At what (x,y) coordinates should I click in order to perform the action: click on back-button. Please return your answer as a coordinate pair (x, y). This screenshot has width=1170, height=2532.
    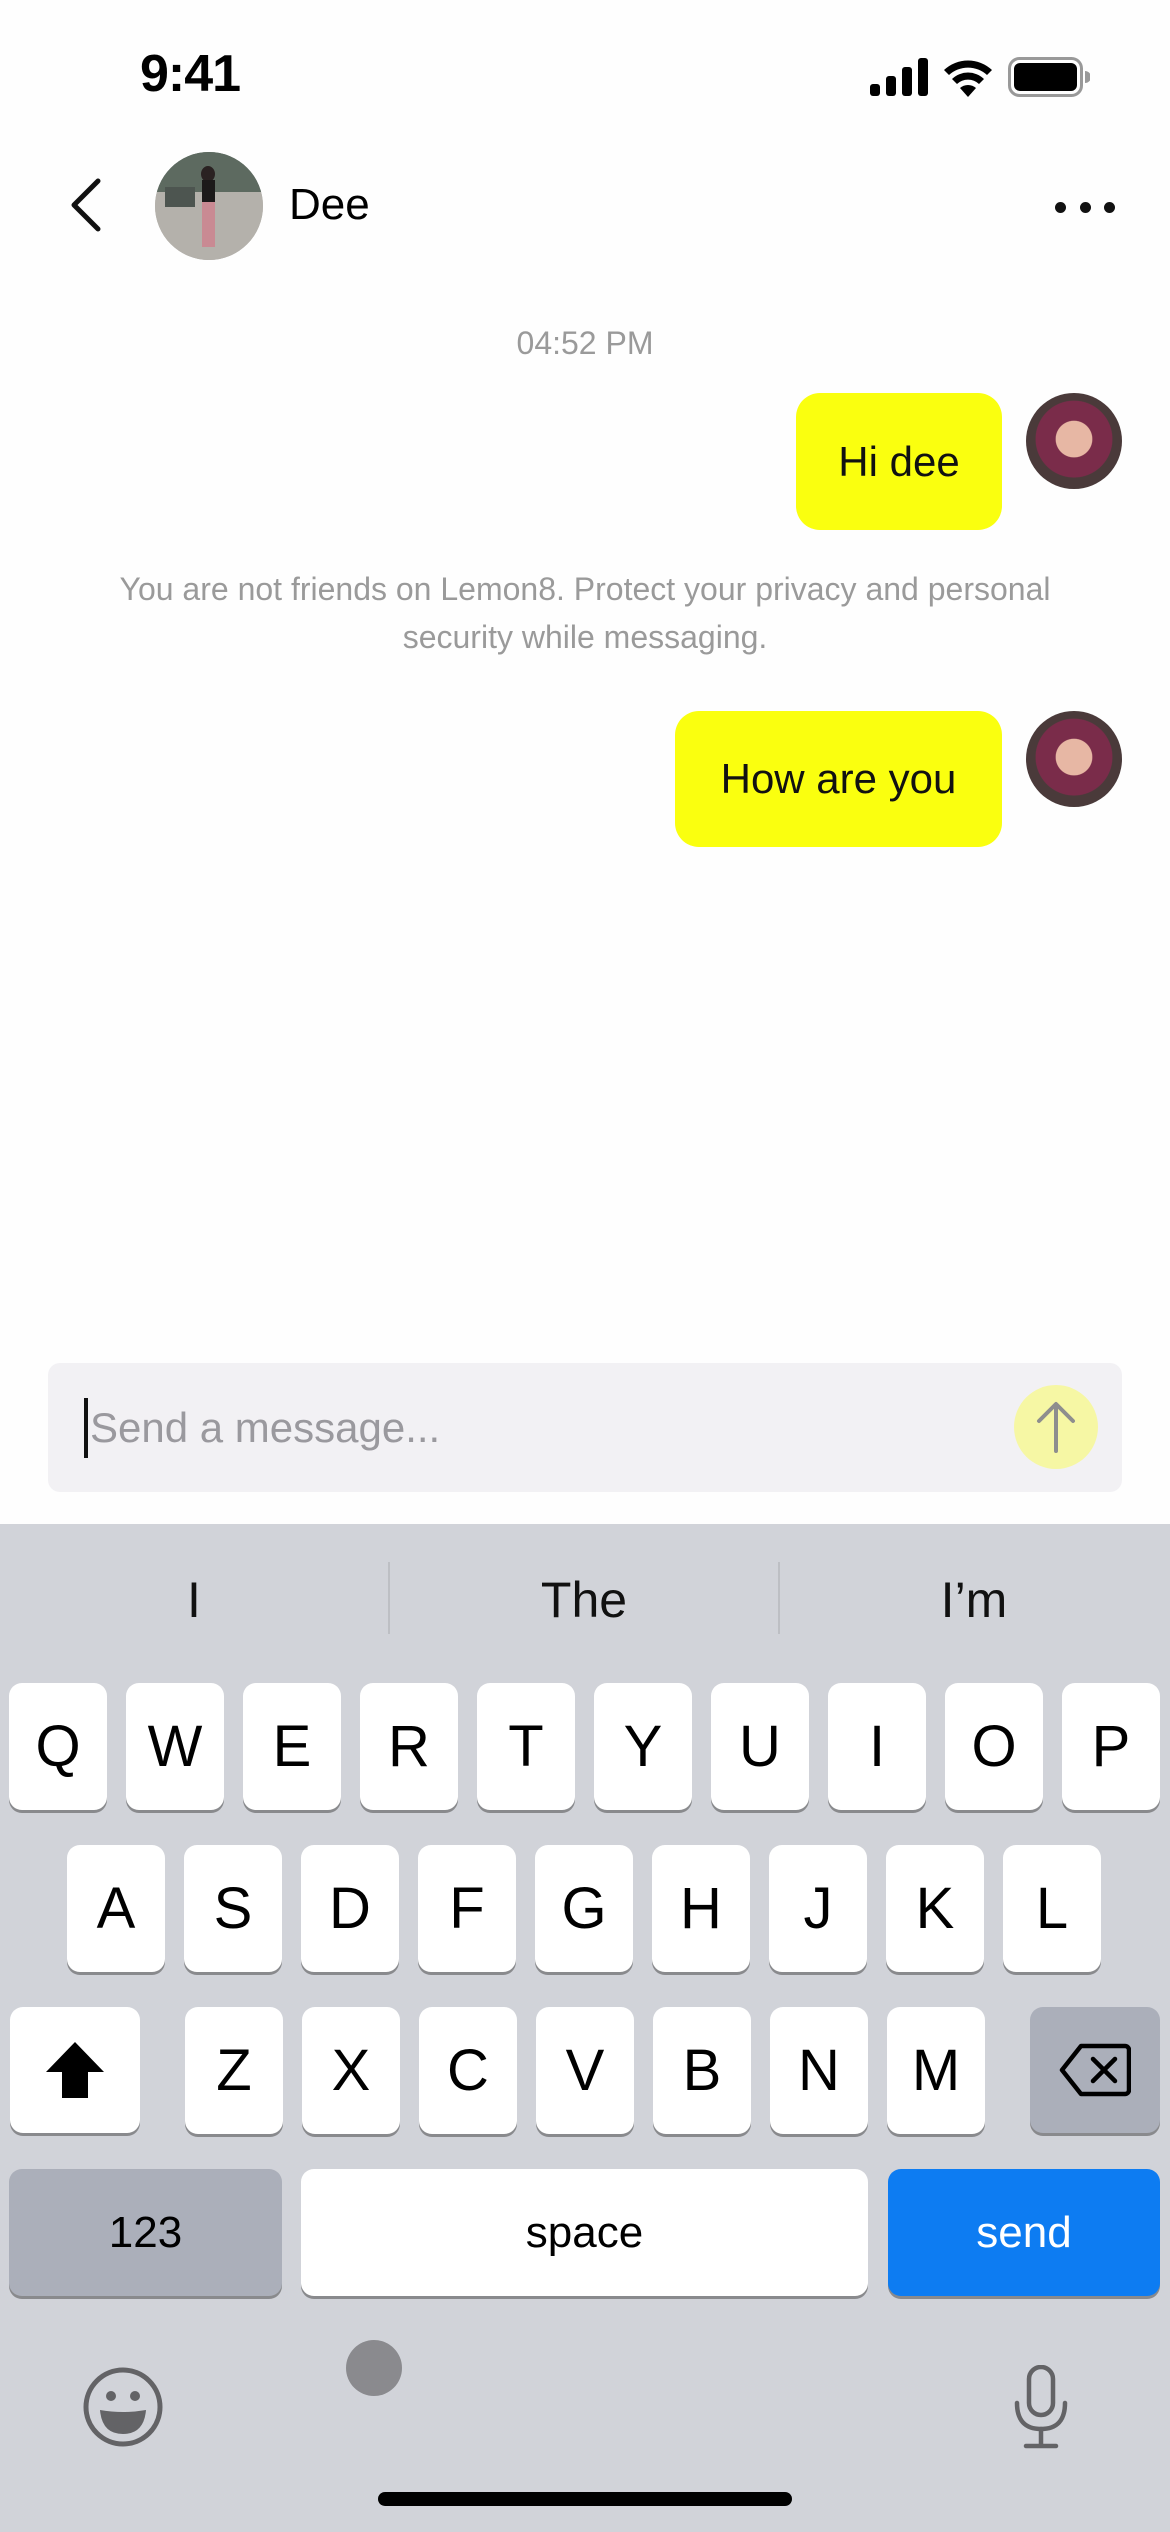
    Looking at the image, I should click on (87, 205).